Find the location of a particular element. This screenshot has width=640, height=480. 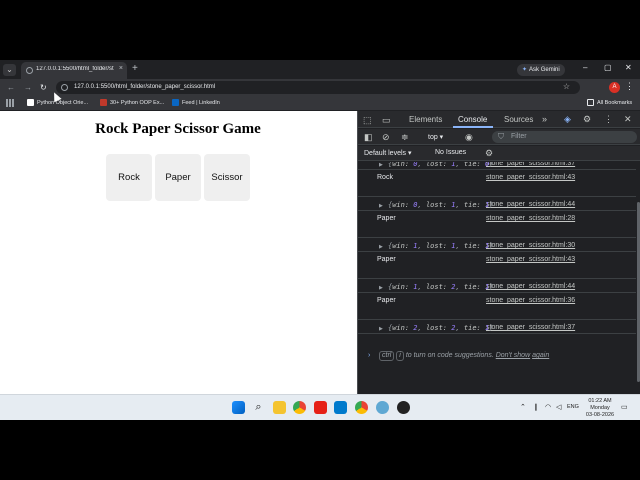

search-icon: ⌕ is located at coordinates (258, 407).